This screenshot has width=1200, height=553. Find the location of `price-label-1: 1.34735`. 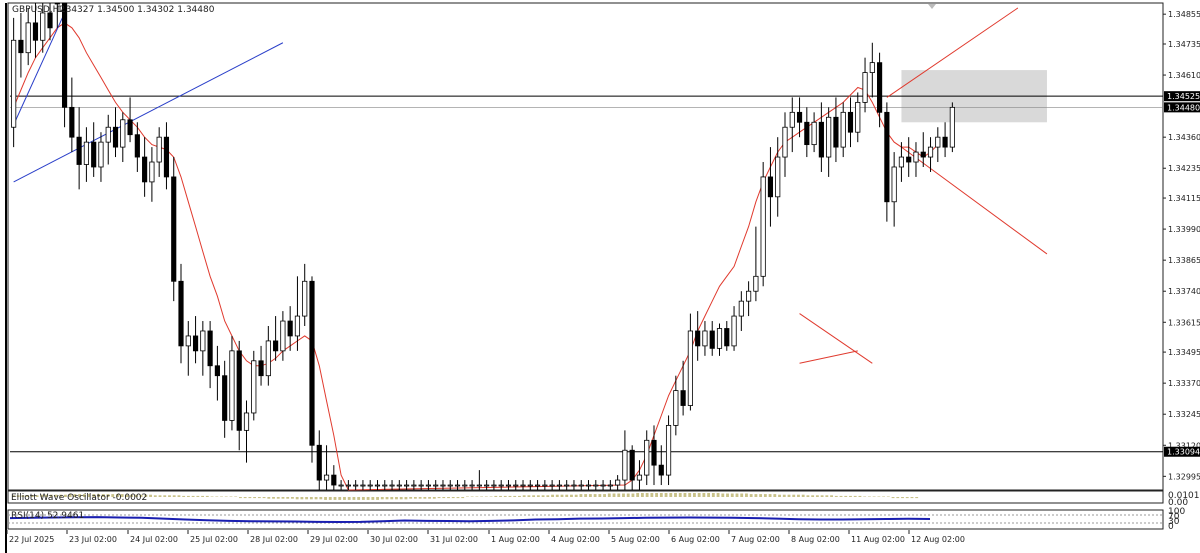

price-label-1: 1.34735 is located at coordinates (1184, 44).